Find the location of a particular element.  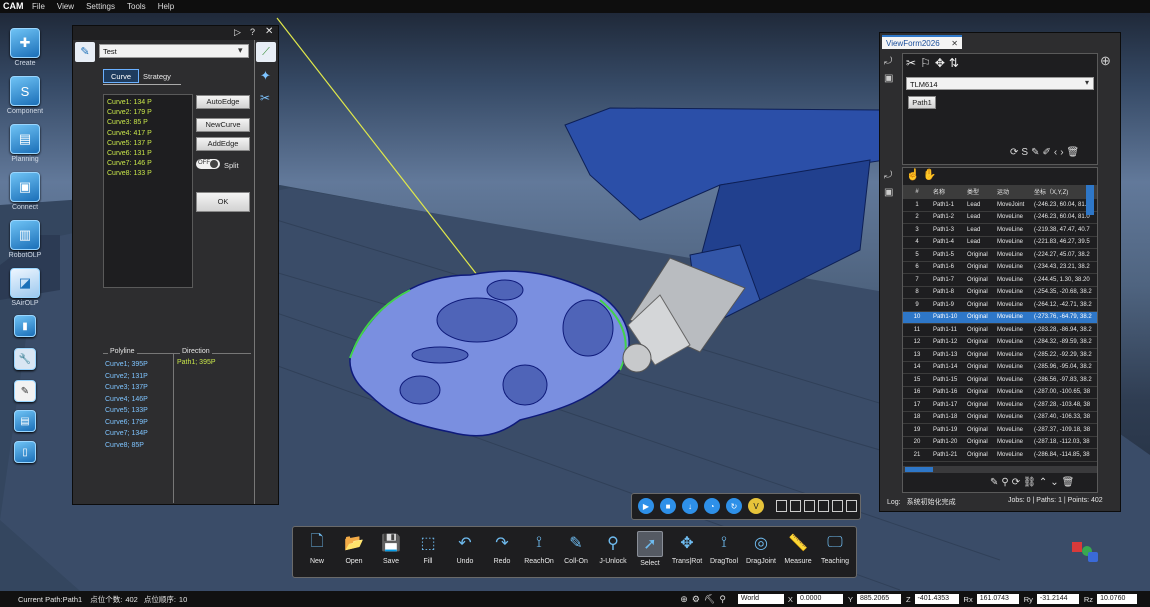

table-hscrollbar is located at coordinates (1000, 469).